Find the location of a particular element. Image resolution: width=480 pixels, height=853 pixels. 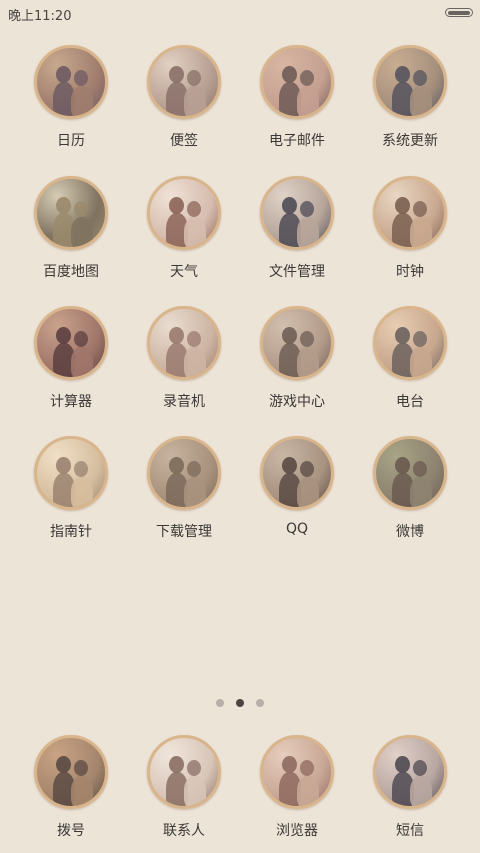

app-grid-6: 文件管理 is located at coordinates (297, 231).